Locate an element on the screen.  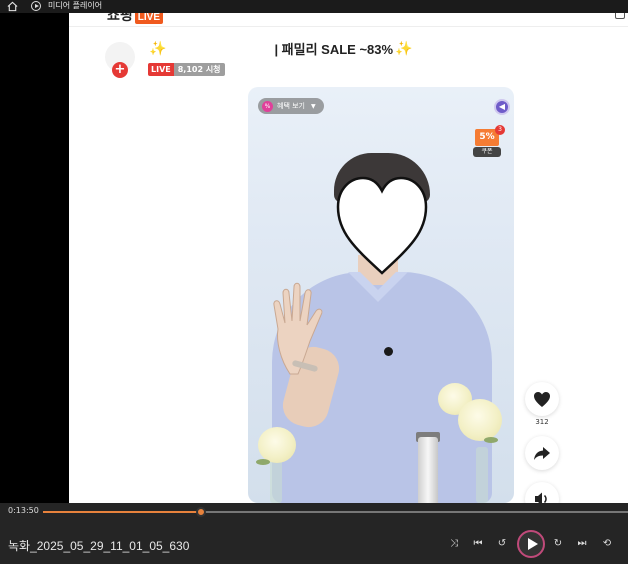
current-time: 0:13:50 is located at coordinates (23, 510).